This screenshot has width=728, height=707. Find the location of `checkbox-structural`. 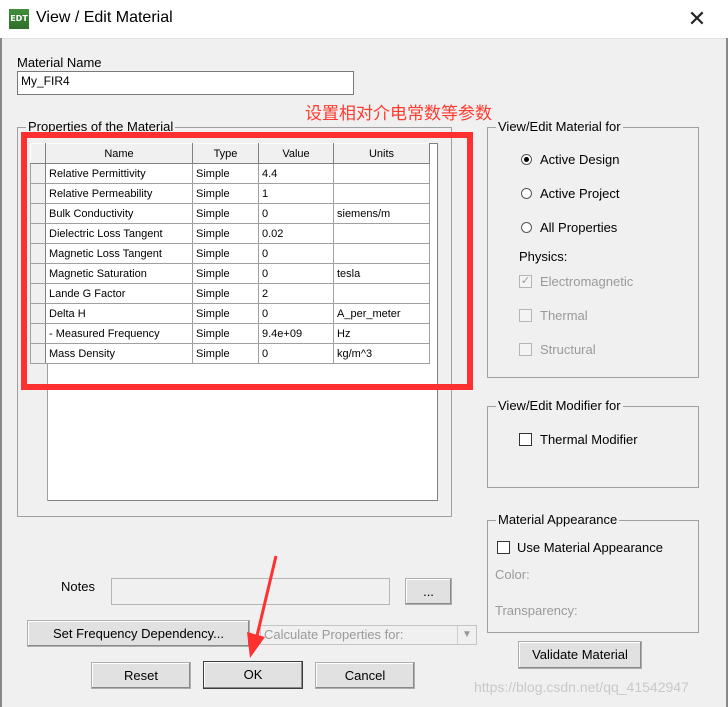

checkbox-structural is located at coordinates (525, 349).